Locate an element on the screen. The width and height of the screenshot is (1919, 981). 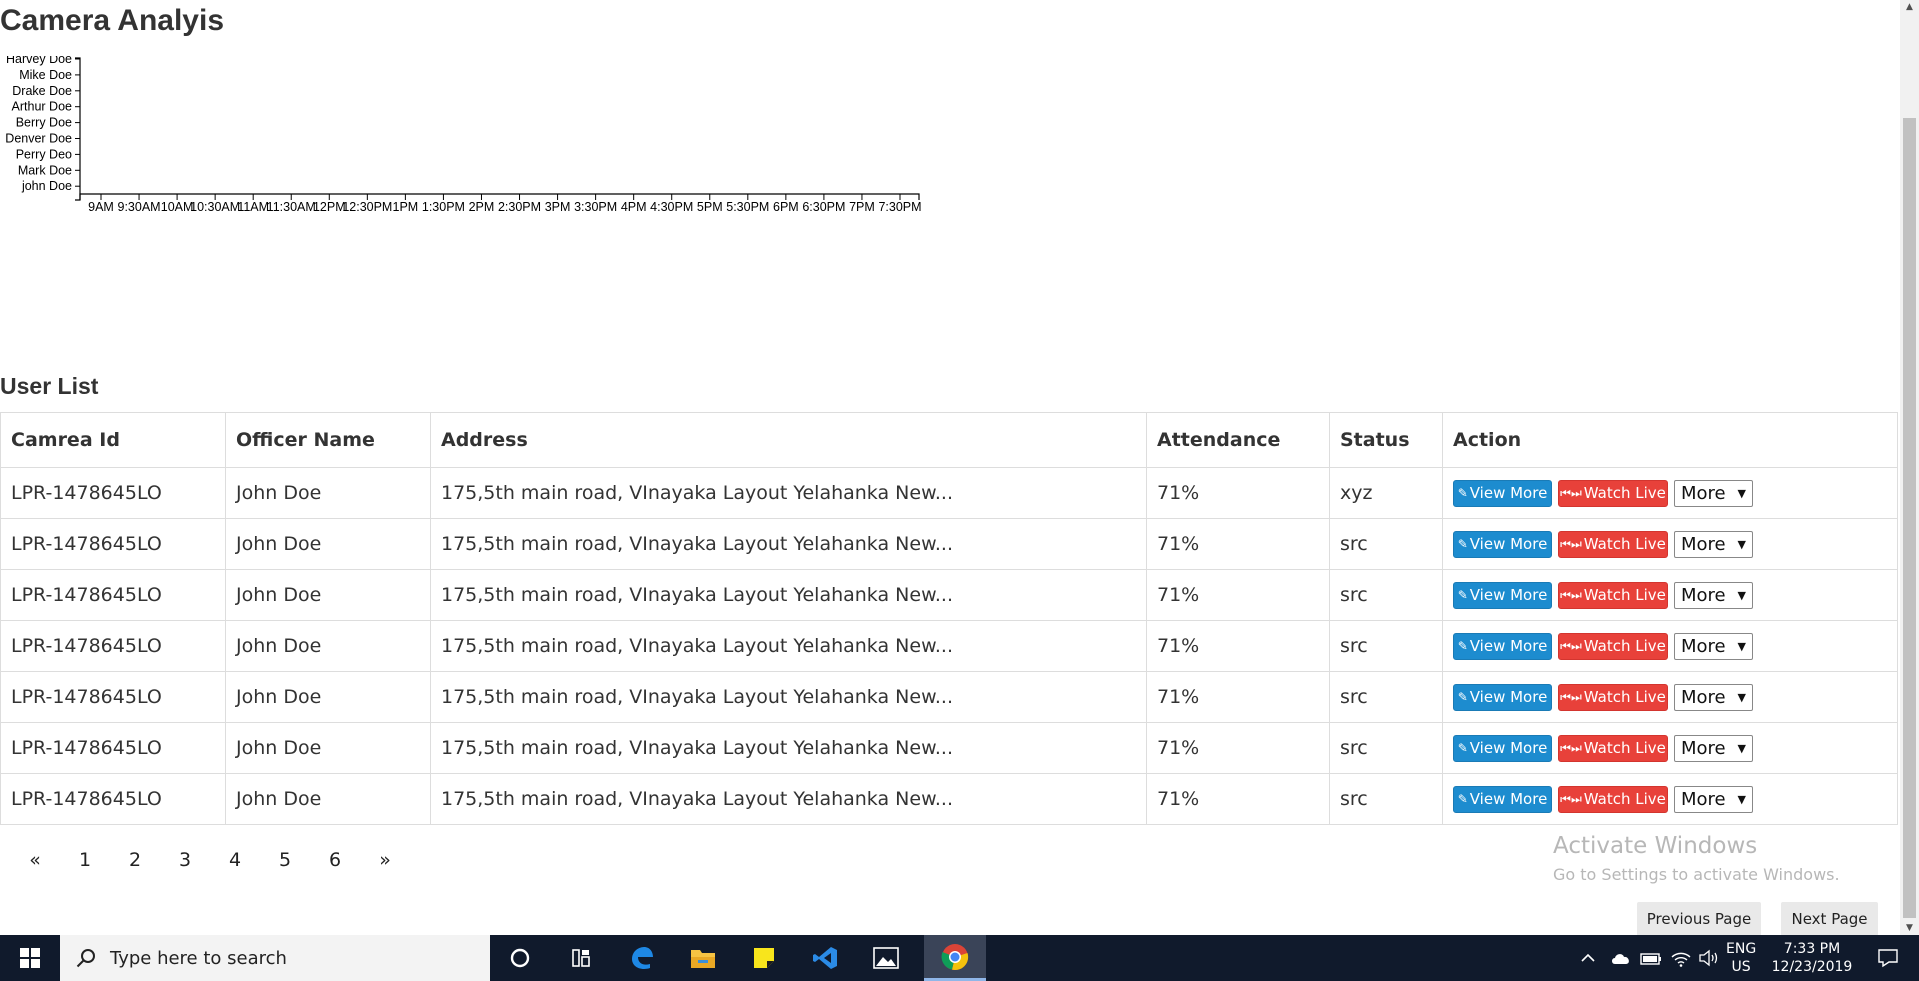
previous-page-button: Previous Page is located at coordinates (1699, 919).